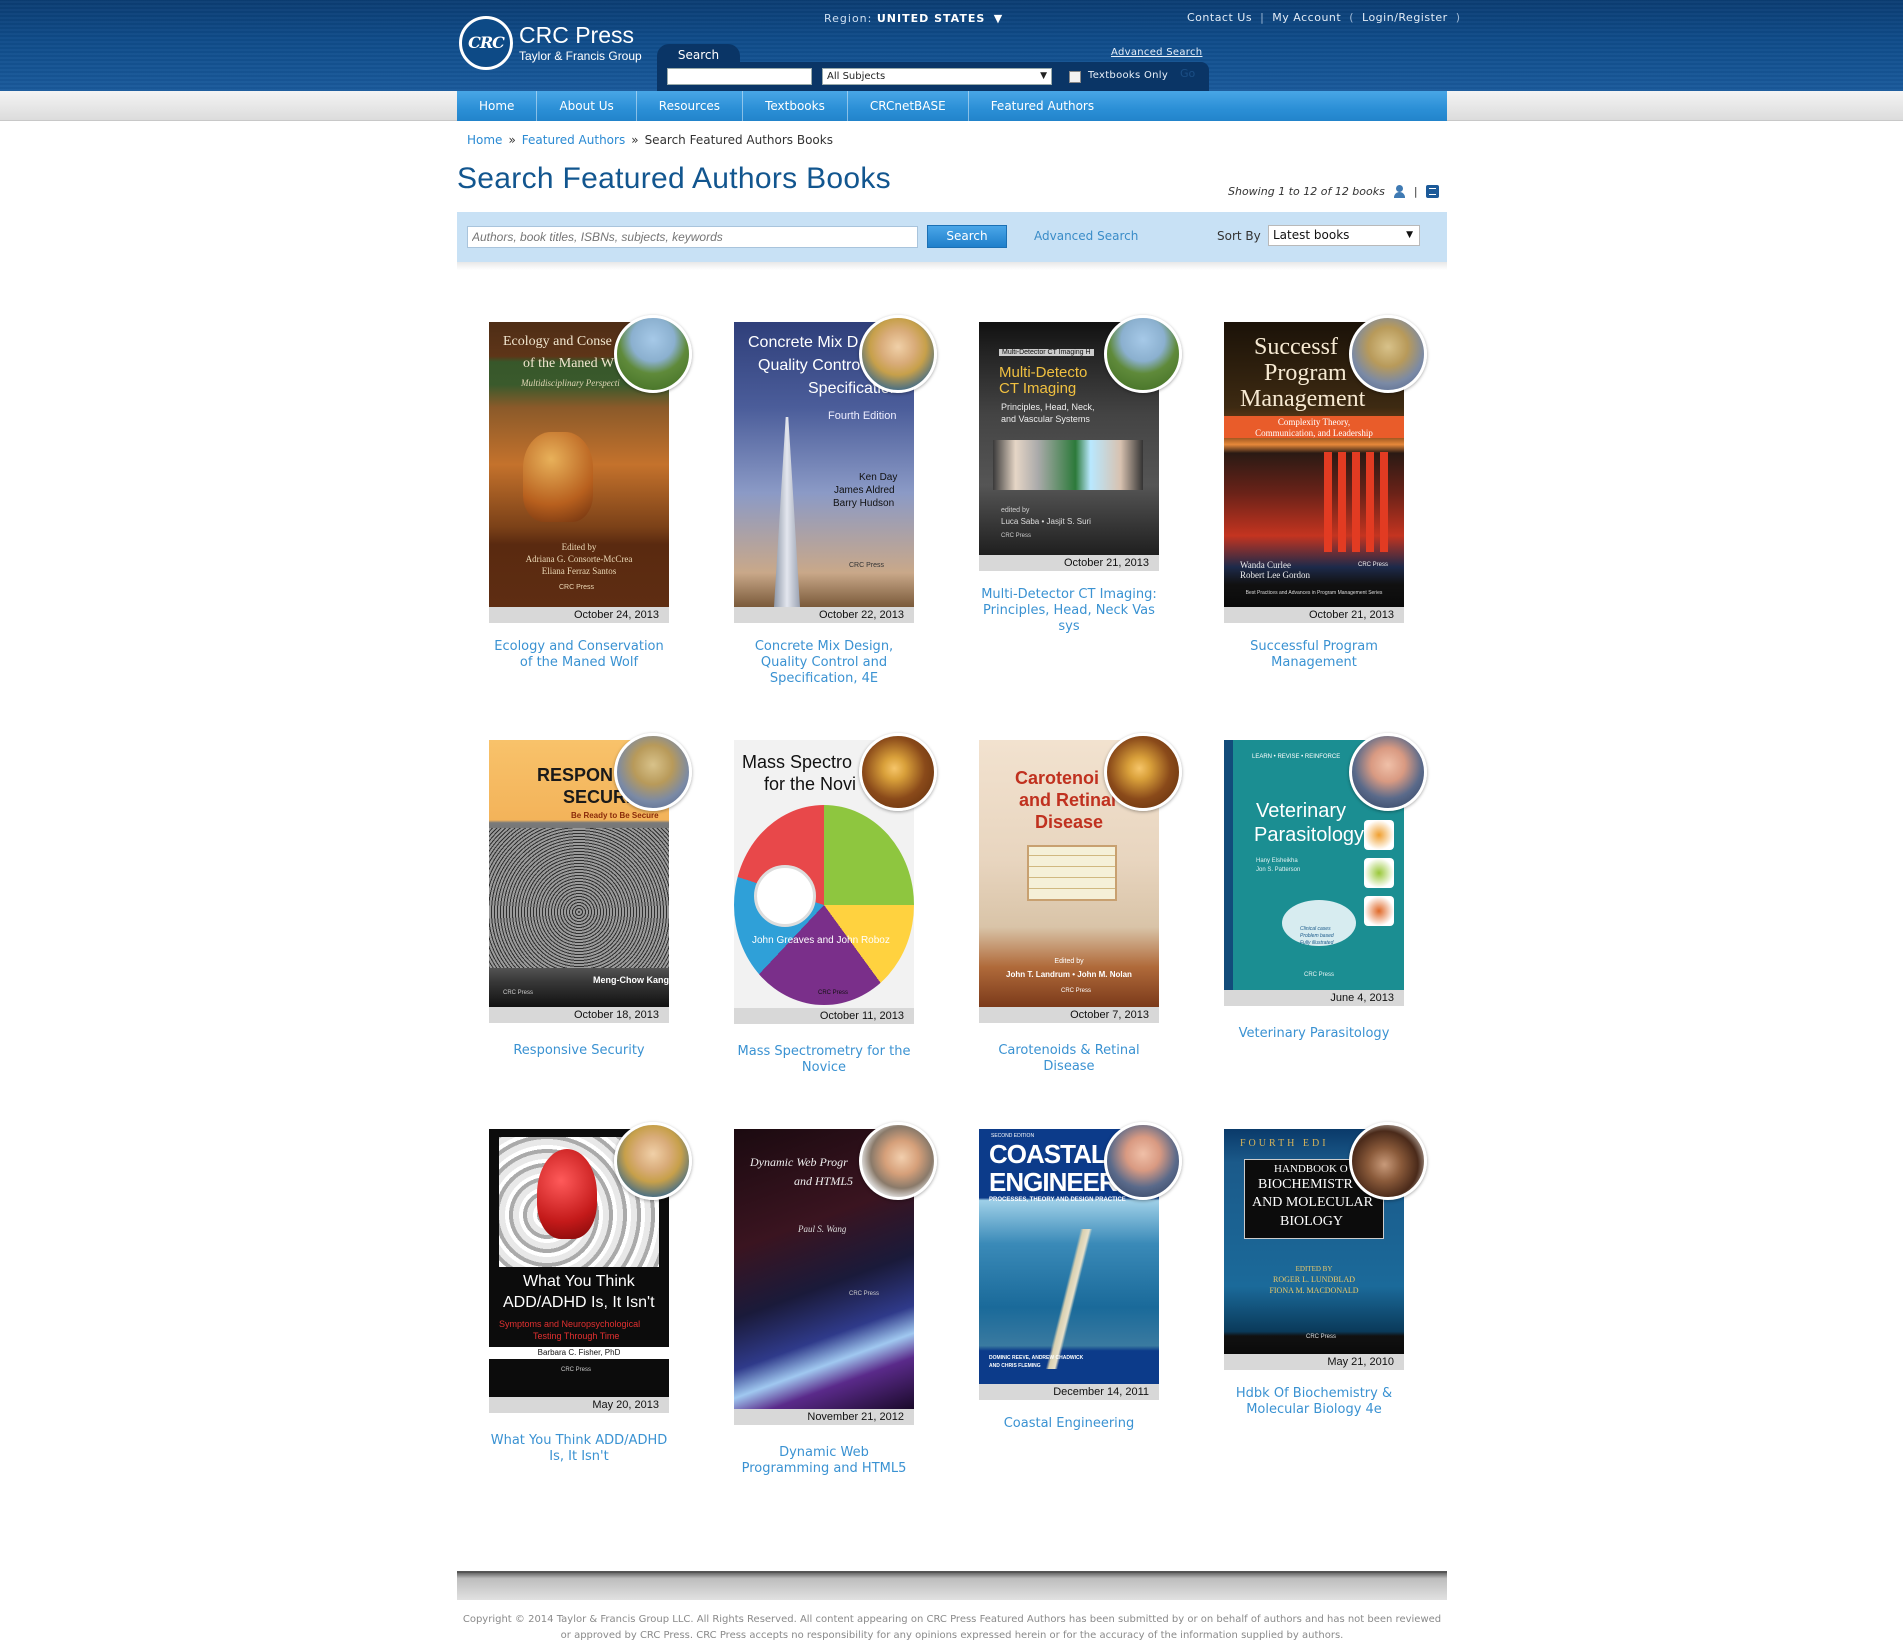 The image size is (1903, 1650). Describe the element at coordinates (1069, 1015) in the screenshot. I see `book-date: October 7, 2013` at that location.